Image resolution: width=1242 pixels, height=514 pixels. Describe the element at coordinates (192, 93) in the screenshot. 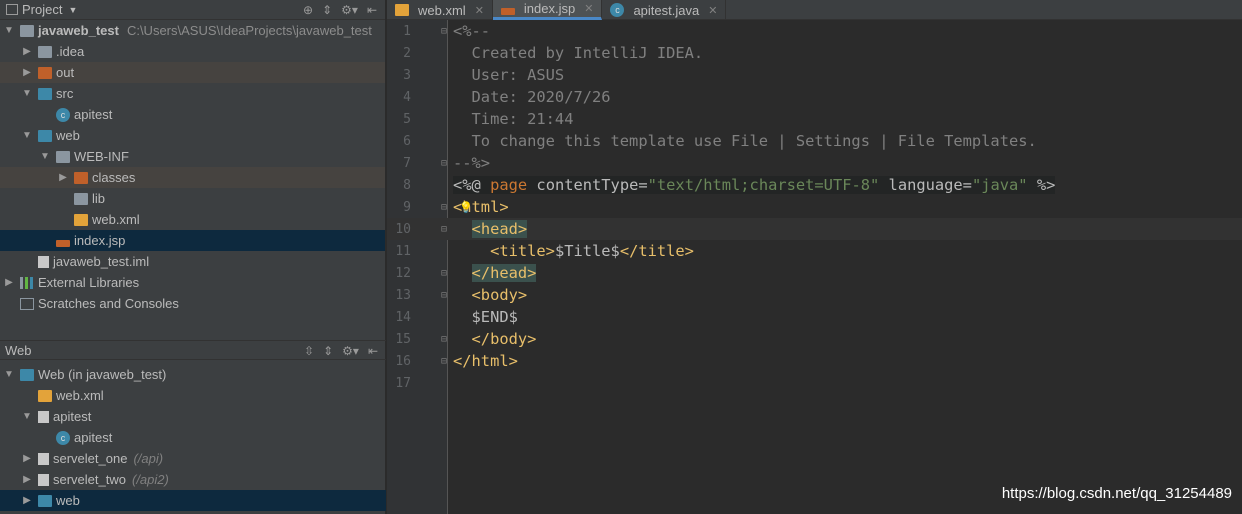

I see `tree-item: ▼ src` at that location.